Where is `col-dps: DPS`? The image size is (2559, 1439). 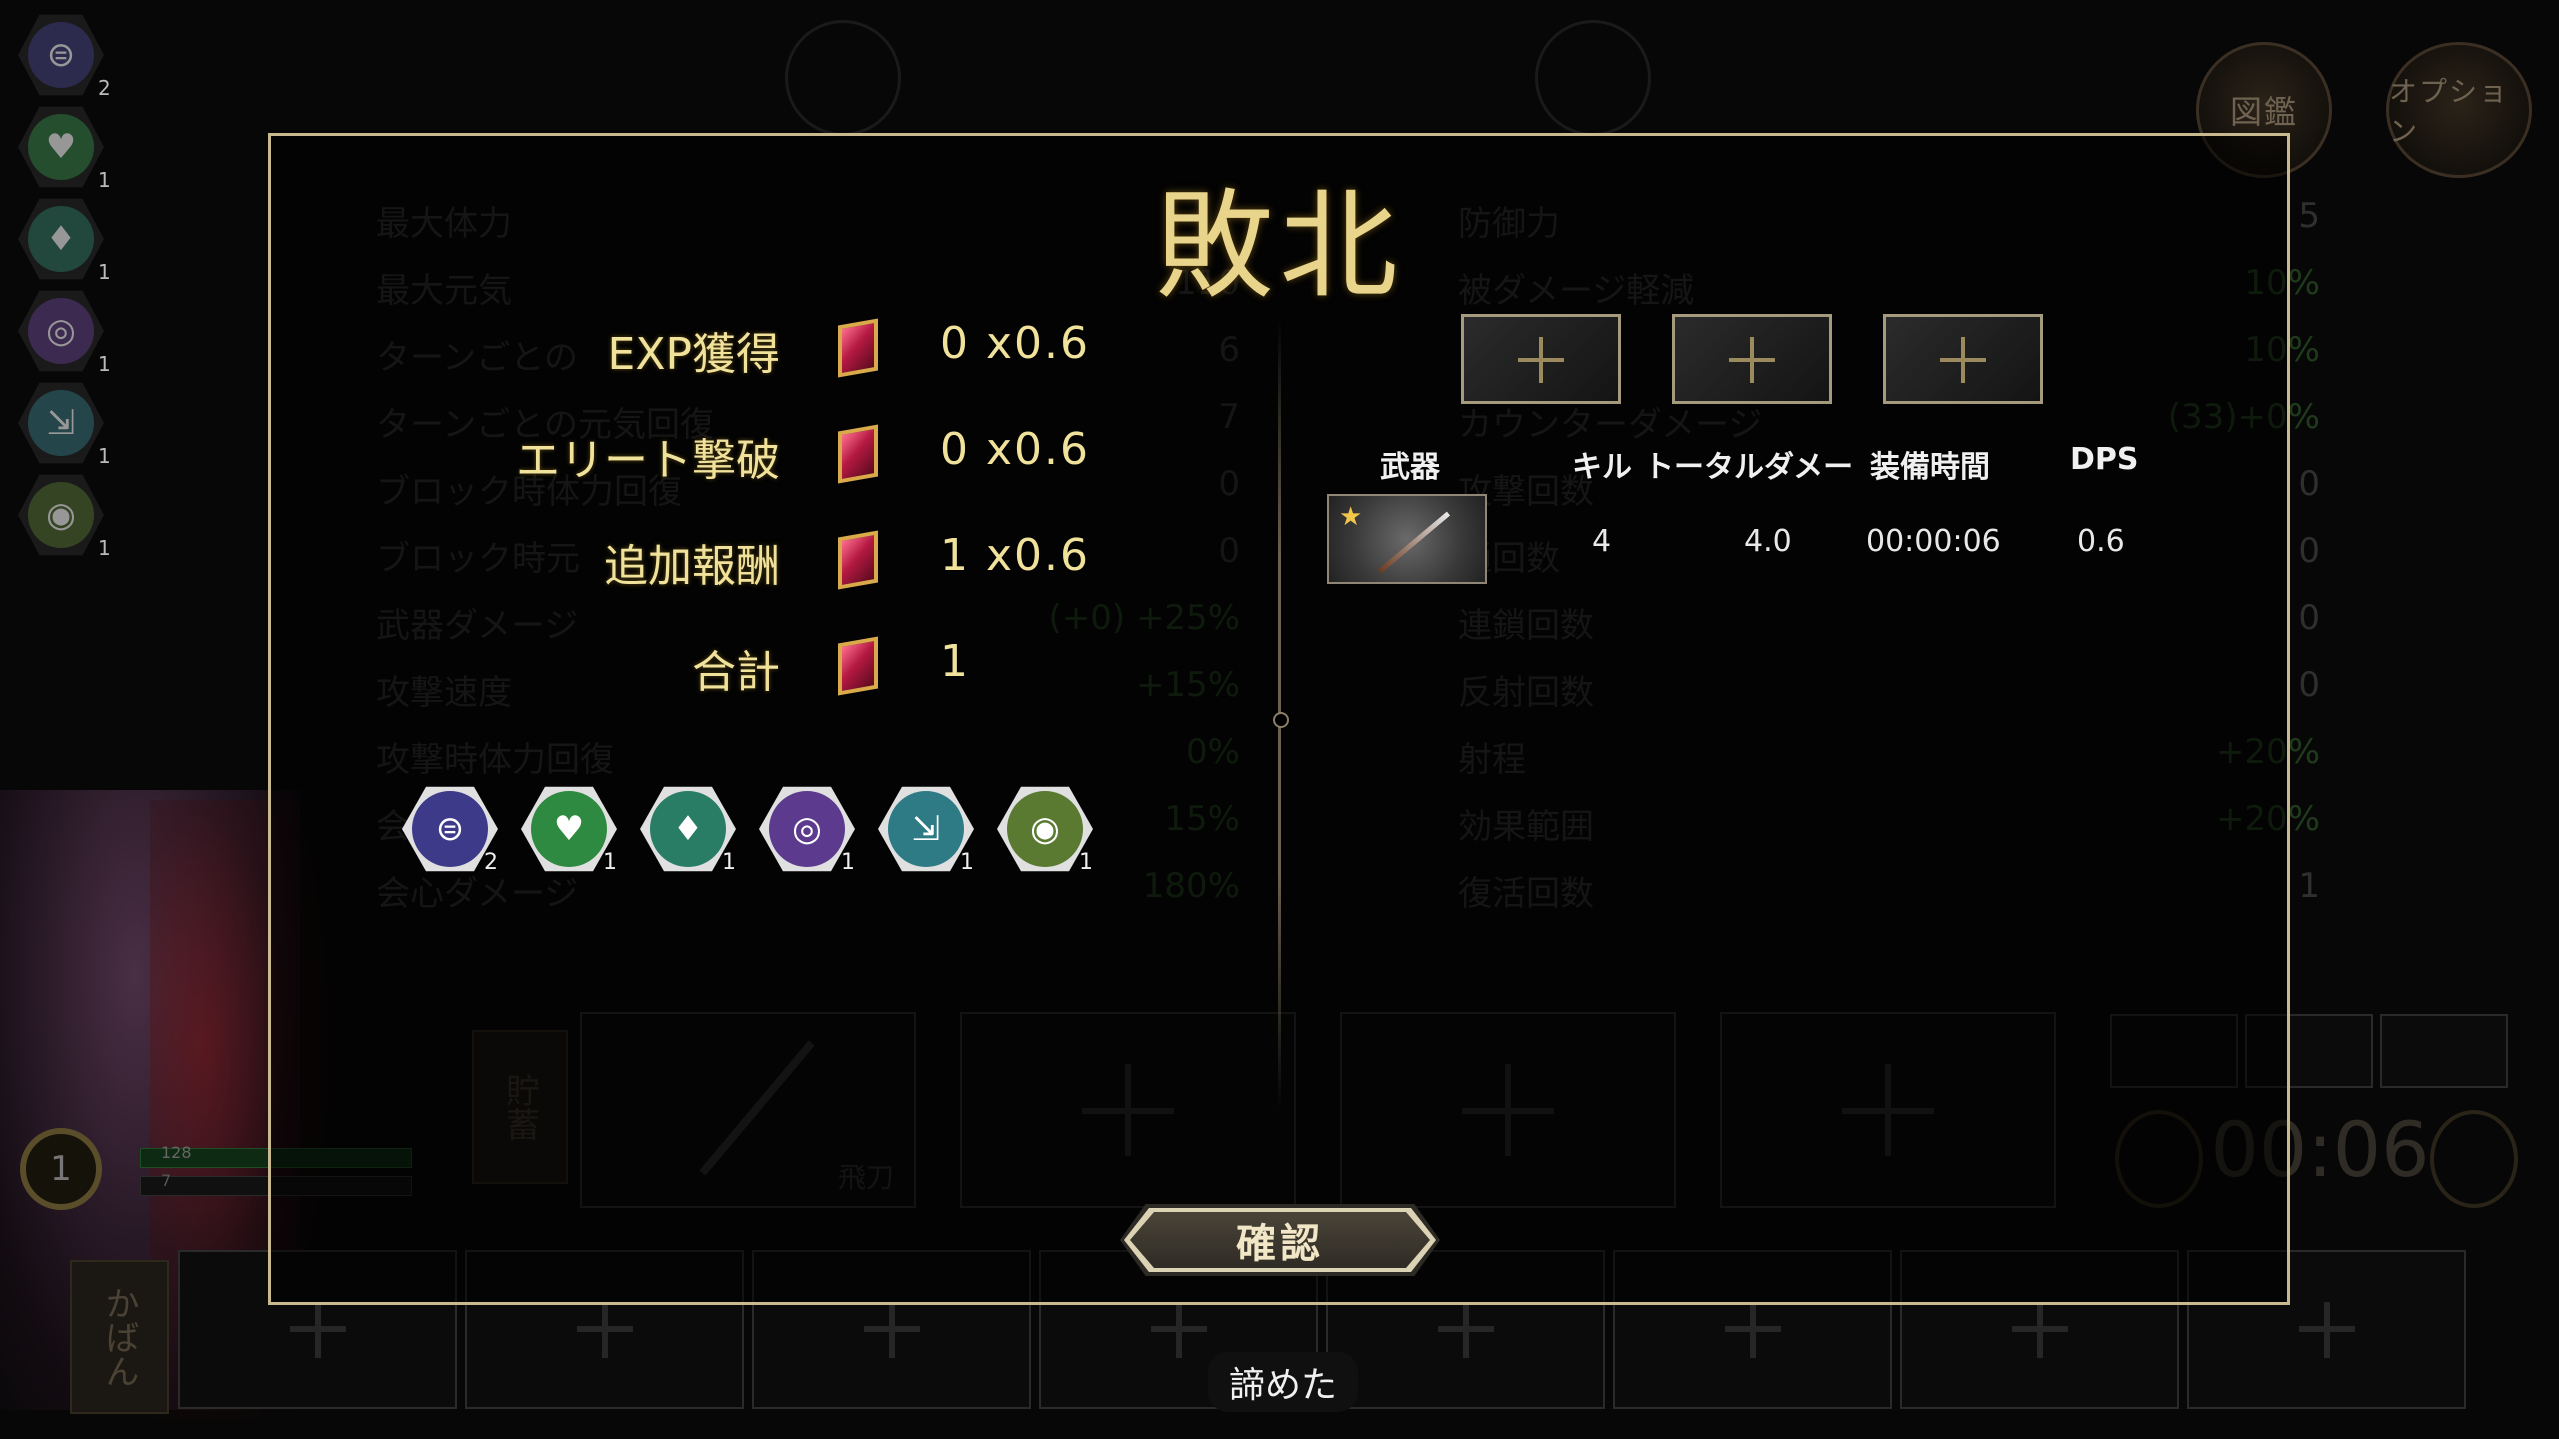
col-dps: DPS is located at coordinates (2104, 459).